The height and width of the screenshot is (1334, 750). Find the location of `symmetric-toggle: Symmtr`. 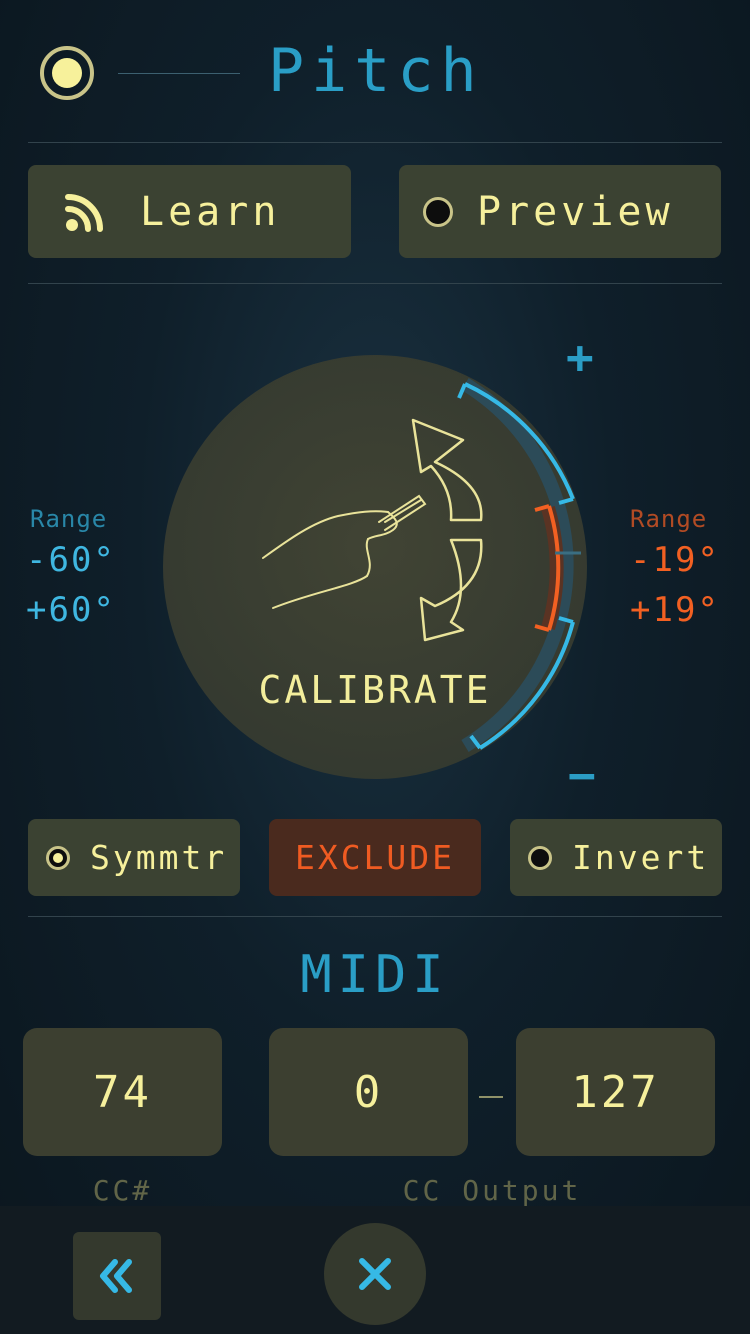

symmetric-toggle: Symmtr is located at coordinates (134, 857).